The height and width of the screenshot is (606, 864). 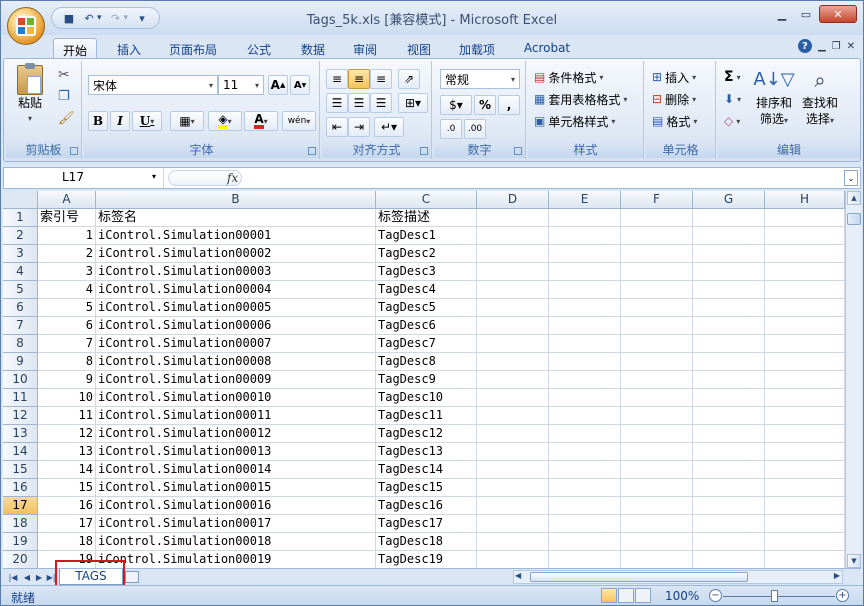 What do you see at coordinates (513, 254) in the screenshot?
I see `cell-d3` at bounding box center [513, 254].